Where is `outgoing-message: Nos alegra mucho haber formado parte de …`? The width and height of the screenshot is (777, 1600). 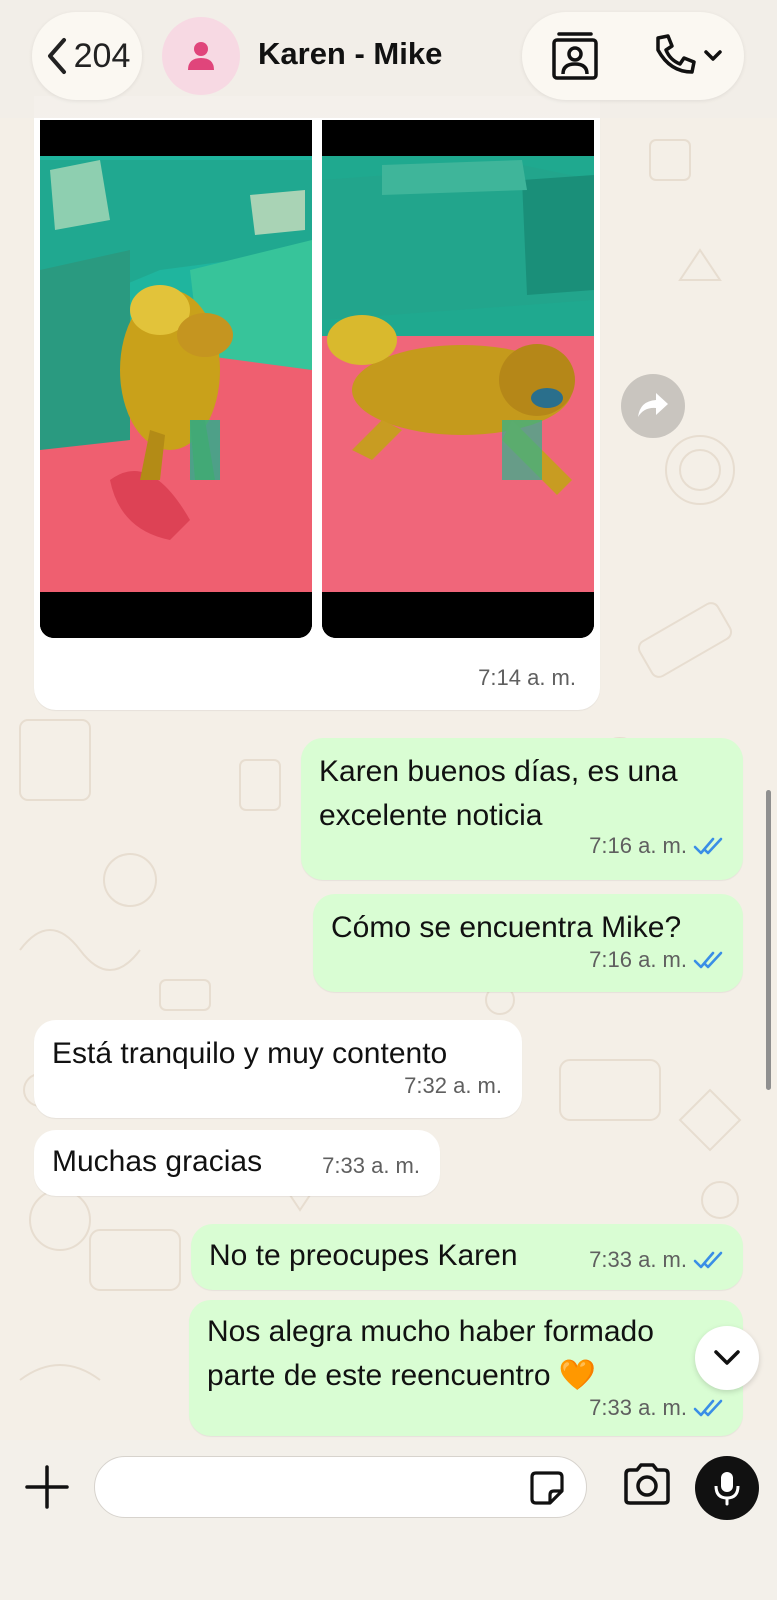 outgoing-message: Nos alegra mucho haber formado parte de … is located at coordinates (466, 1368).